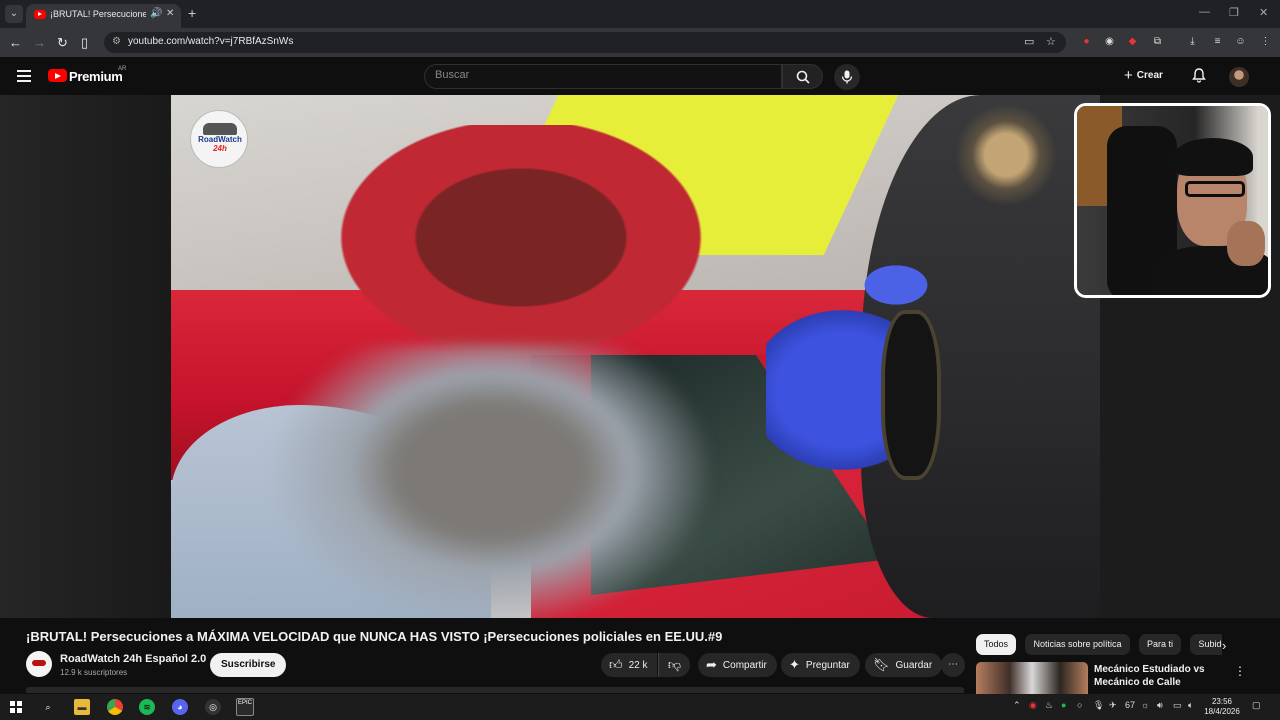 This screenshot has height=720, width=1280. I want to click on bookmark-icon: 🔖︎, so click(881, 664).